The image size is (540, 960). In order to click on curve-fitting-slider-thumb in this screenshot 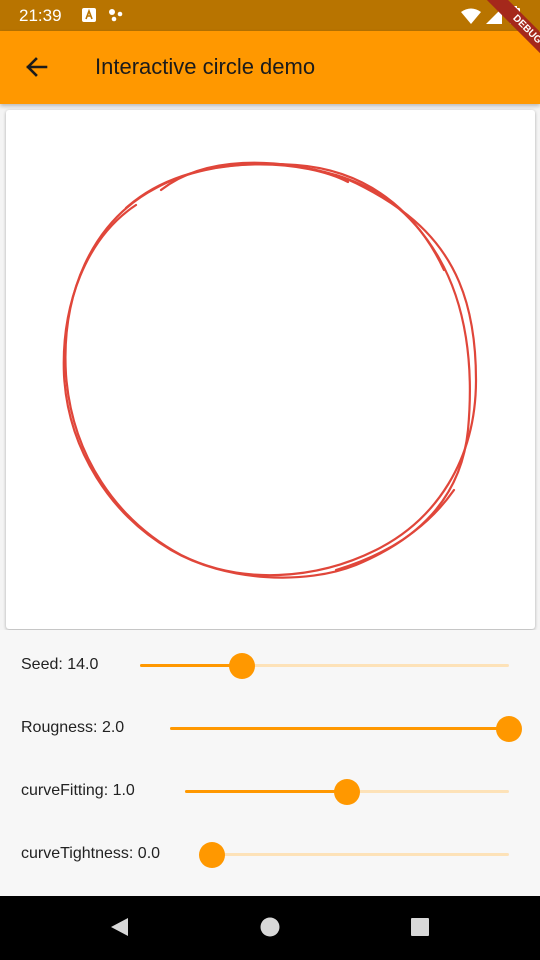, I will do `click(347, 792)`.